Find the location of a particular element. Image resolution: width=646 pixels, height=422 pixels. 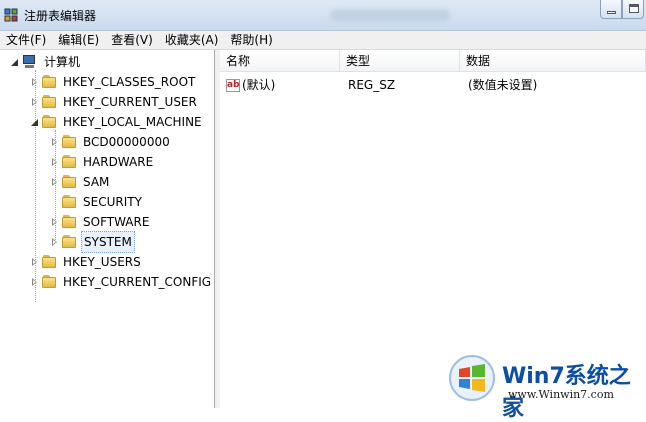

tree-item-hardware: HARDWARE is located at coordinates (102, 162).